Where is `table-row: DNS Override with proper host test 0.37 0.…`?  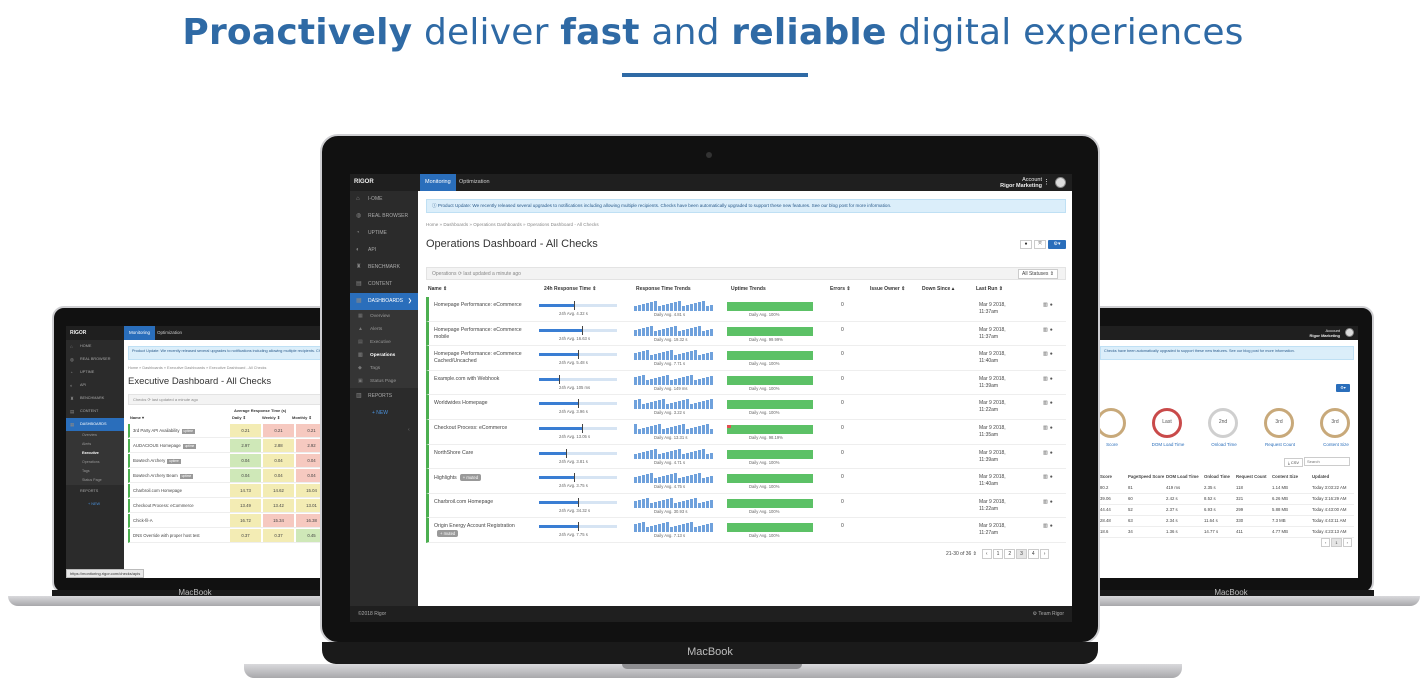
table-row: DNS Override with proper host test 0.37 0.… is located at coordinates (224, 536).